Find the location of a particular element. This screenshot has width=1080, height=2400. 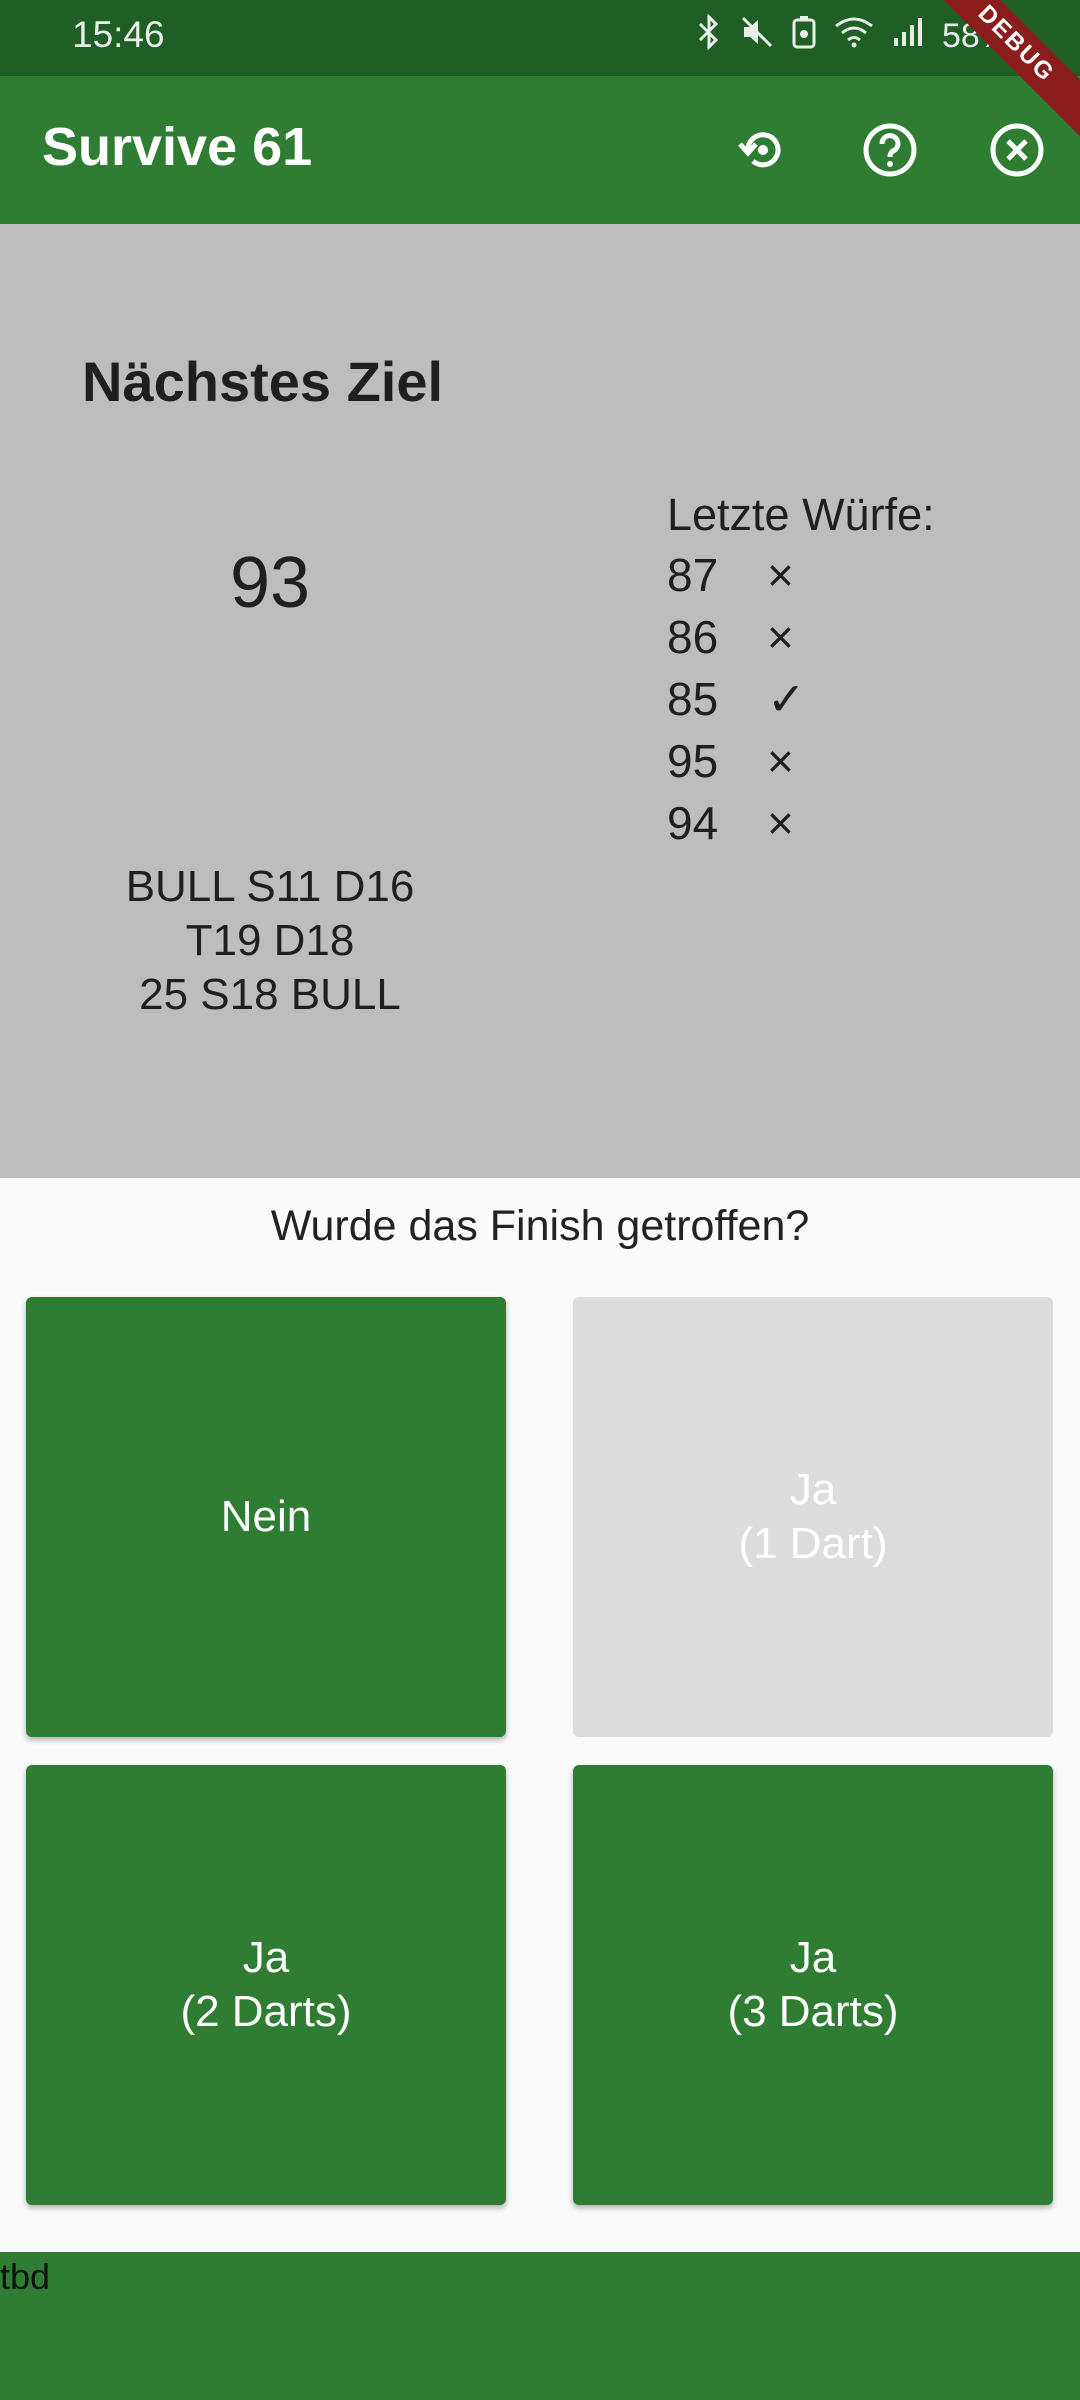

list-item: 94 × is located at coordinates (747, 823).